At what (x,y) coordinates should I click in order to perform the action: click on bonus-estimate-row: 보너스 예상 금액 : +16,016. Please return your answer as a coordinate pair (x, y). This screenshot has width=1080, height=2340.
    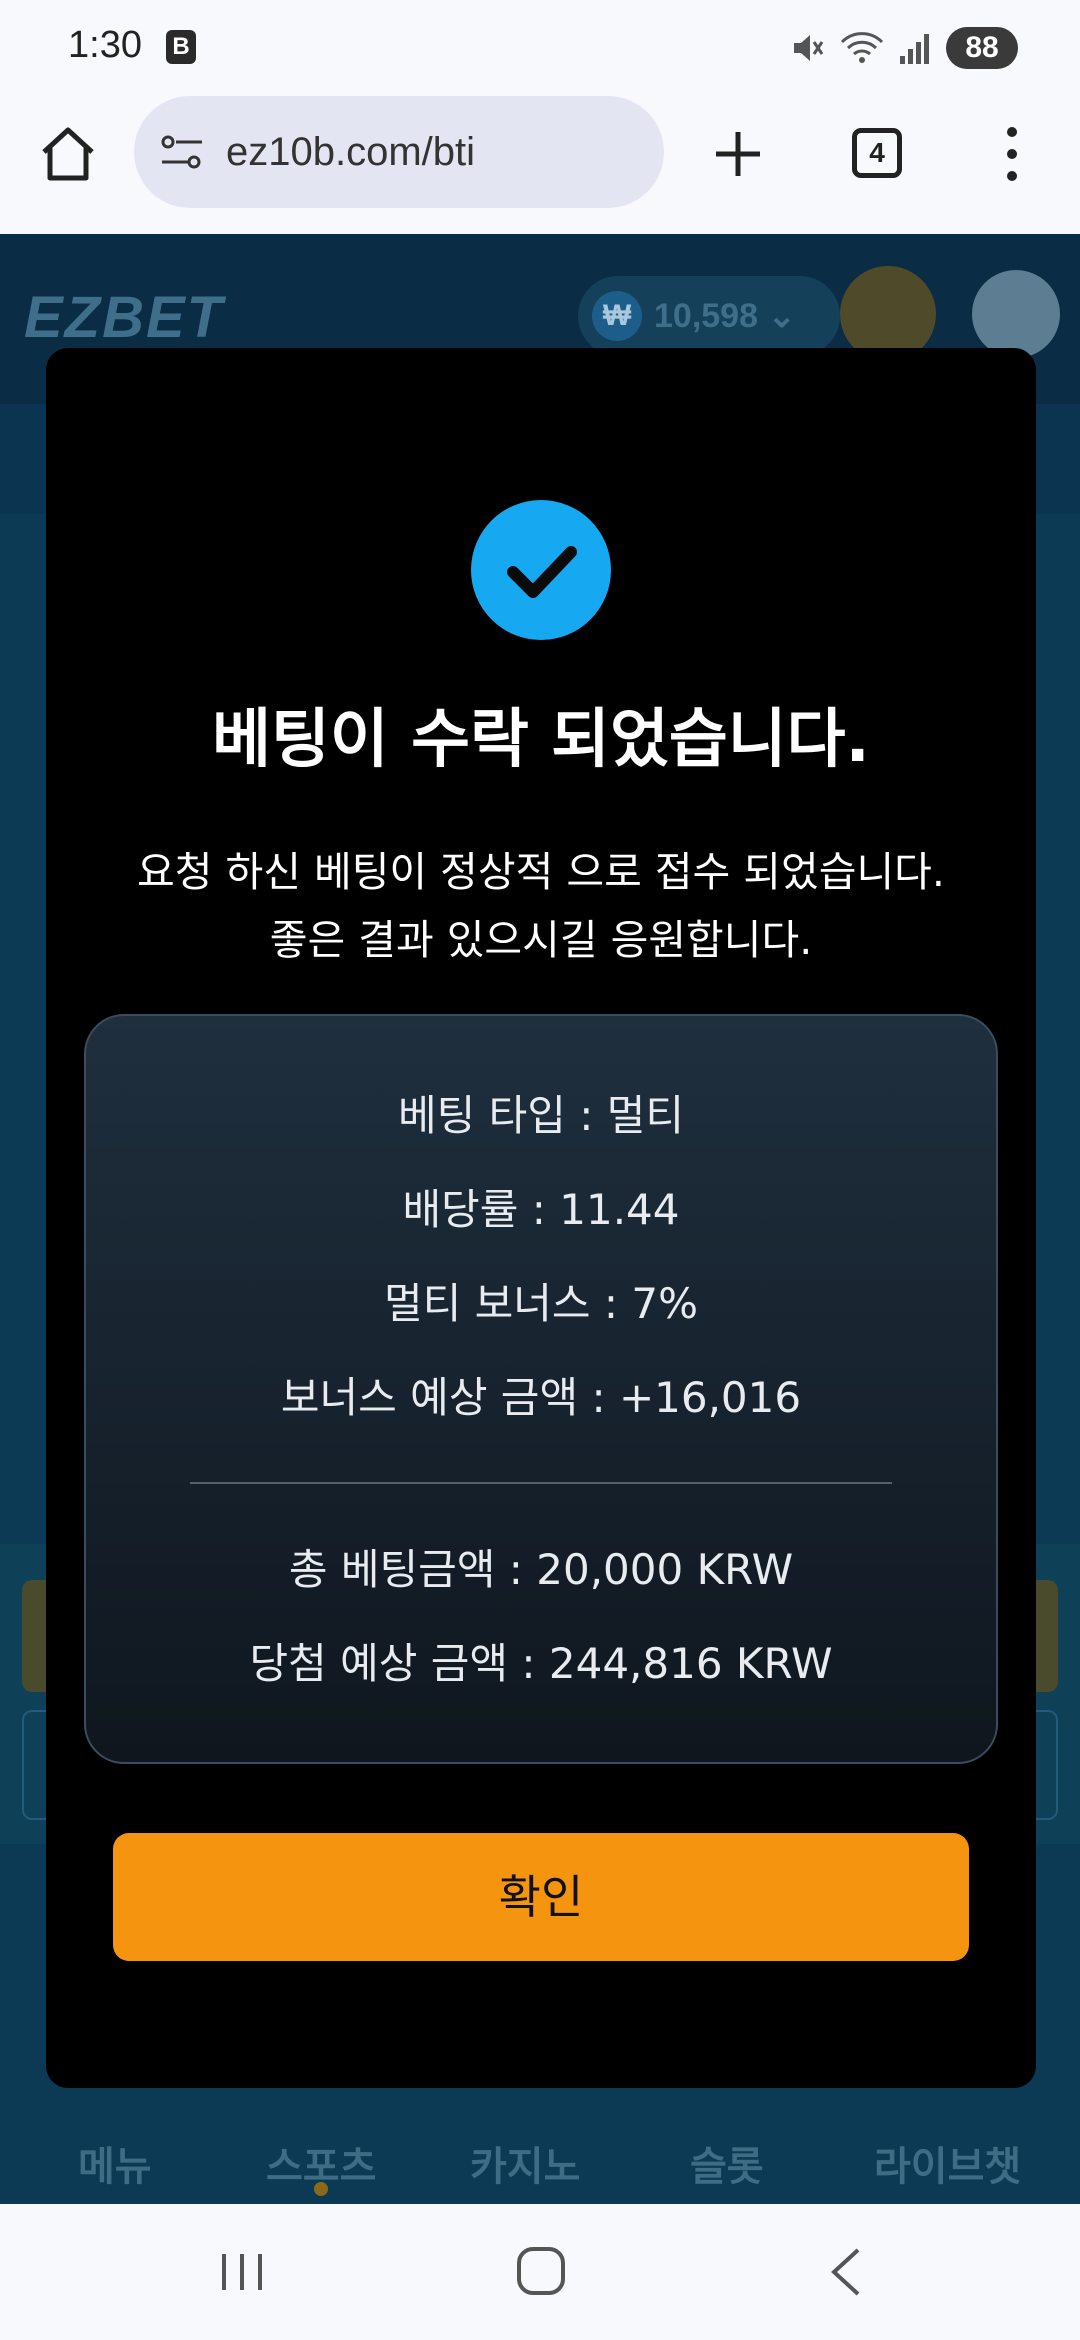
    Looking at the image, I should click on (541, 1397).